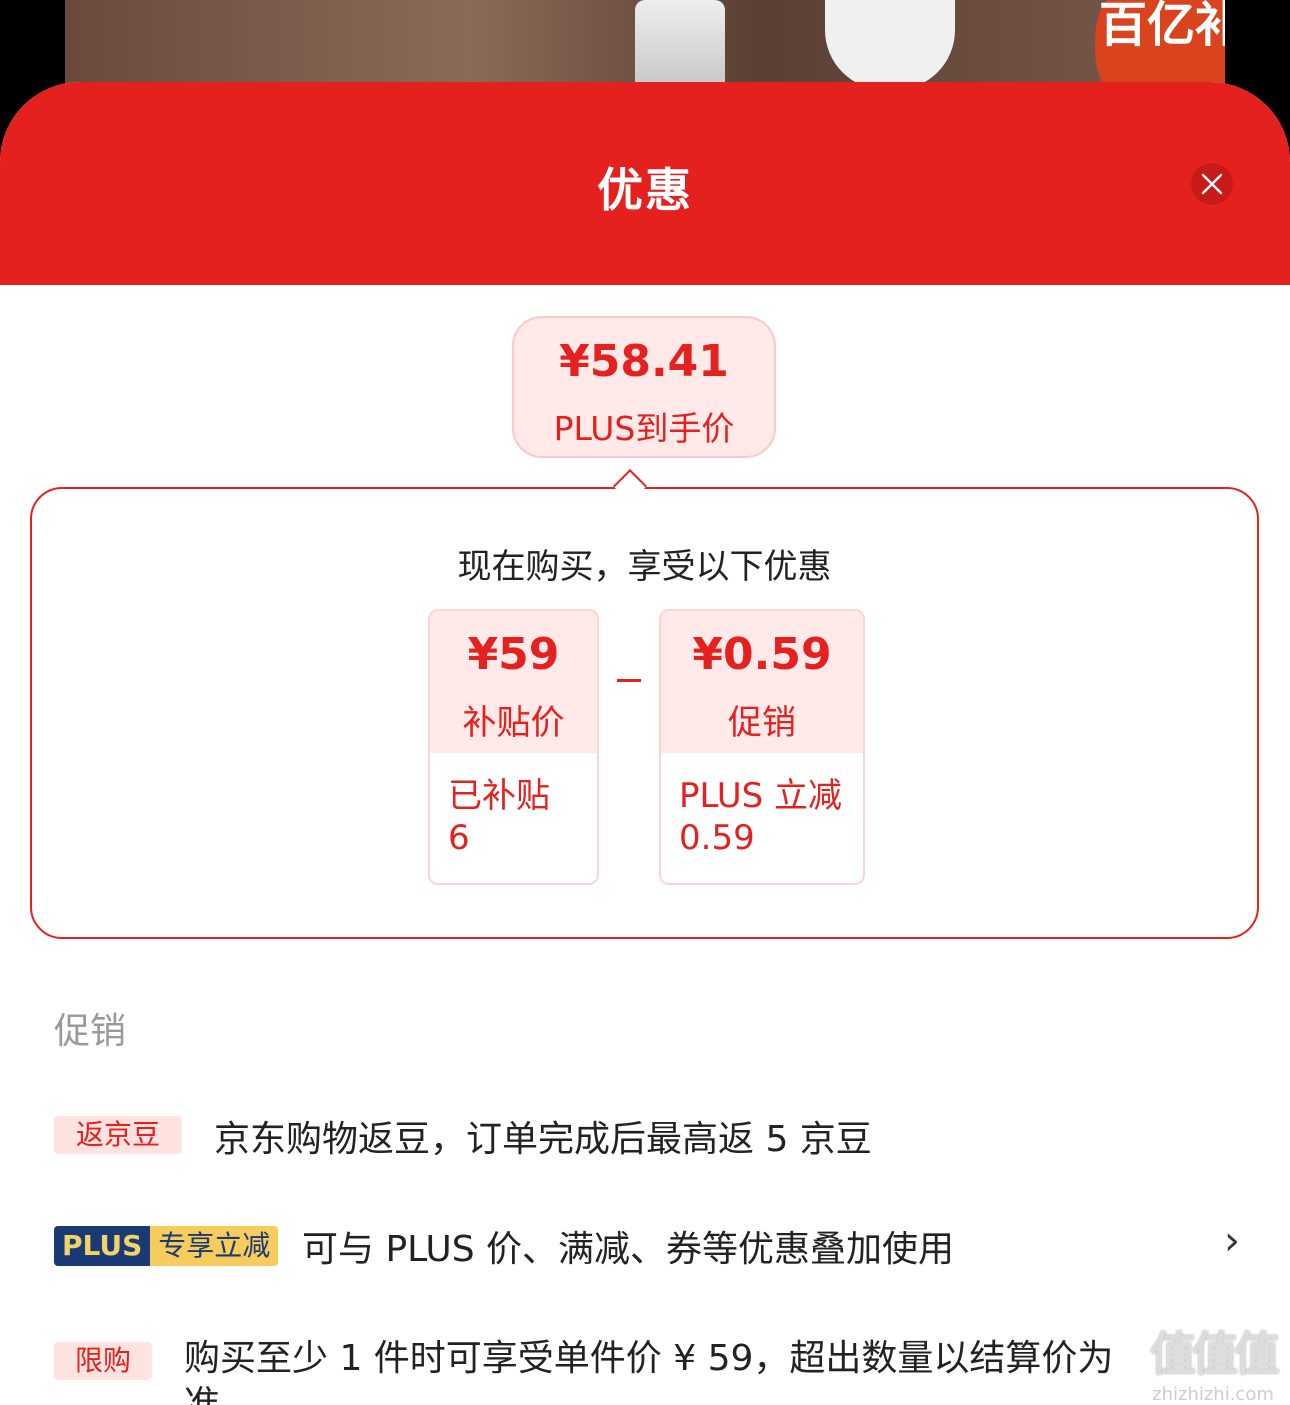  I want to click on promo-text-jingdou: 京东购物返豆，订单完成后最高返 5 京豆, so click(543, 1139).